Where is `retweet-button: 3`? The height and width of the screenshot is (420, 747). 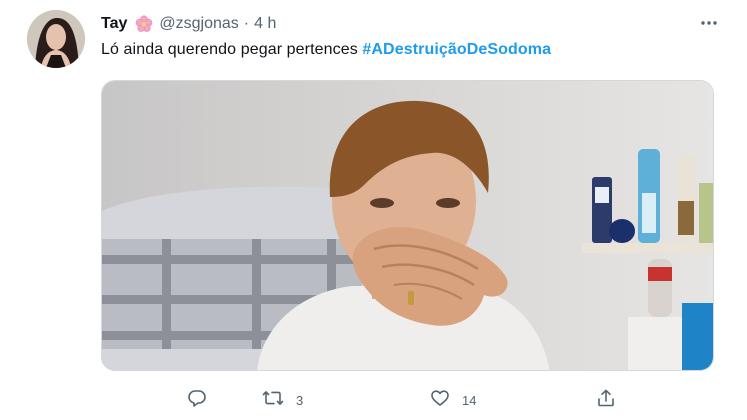 retweet-button: 3 is located at coordinates (282, 400).